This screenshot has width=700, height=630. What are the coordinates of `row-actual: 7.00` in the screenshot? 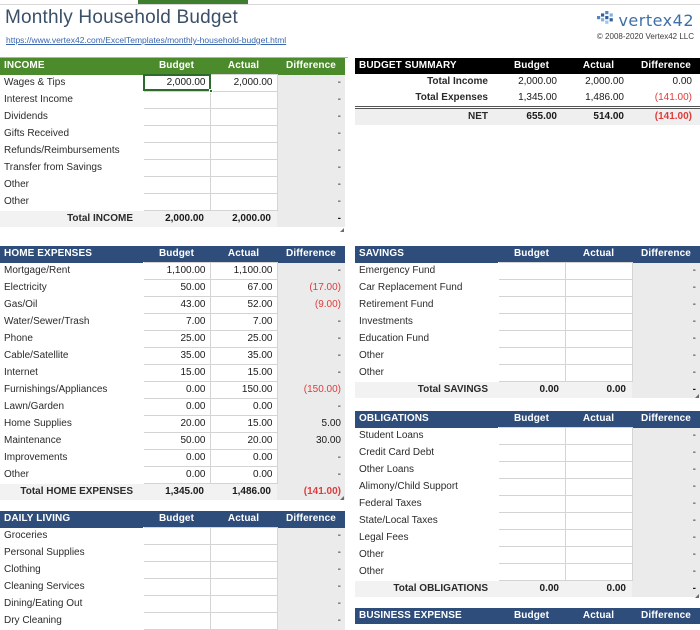 It's located at (243, 322).